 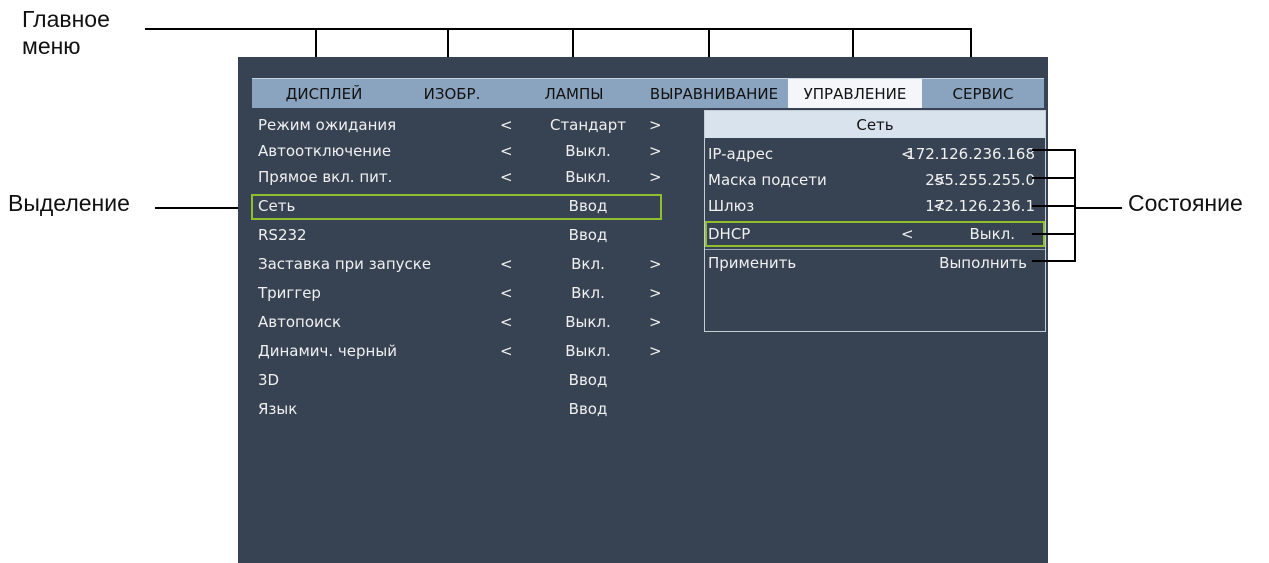 I want to click on submenu-item-value: 255.255.255.0, so click(x=980, y=180).